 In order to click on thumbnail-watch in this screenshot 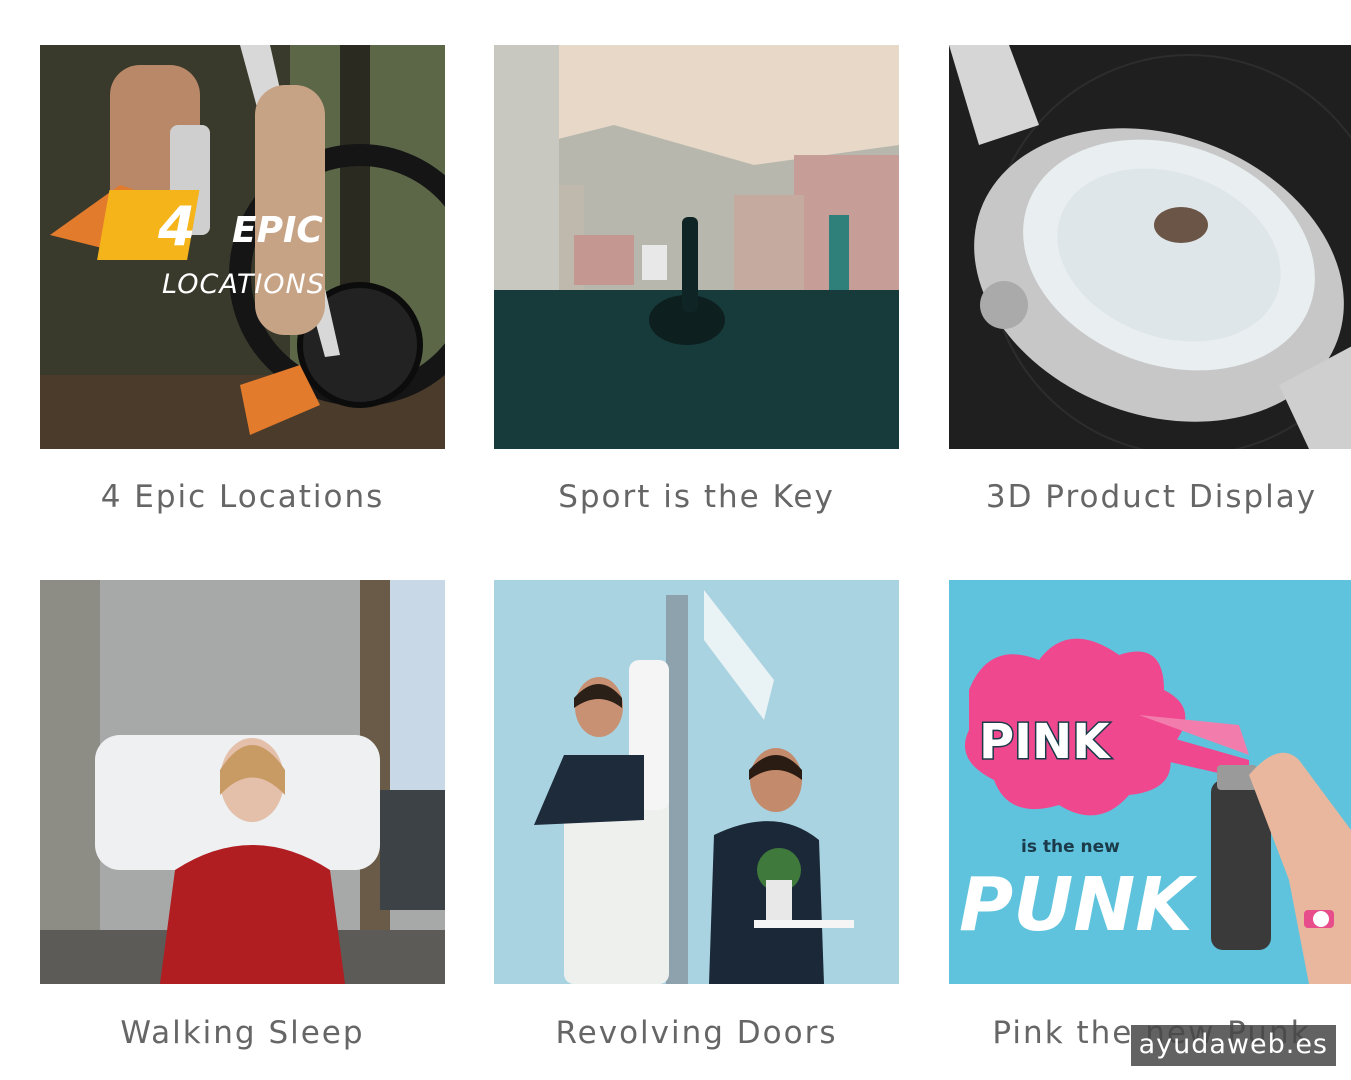, I will do `click(1150, 247)`.